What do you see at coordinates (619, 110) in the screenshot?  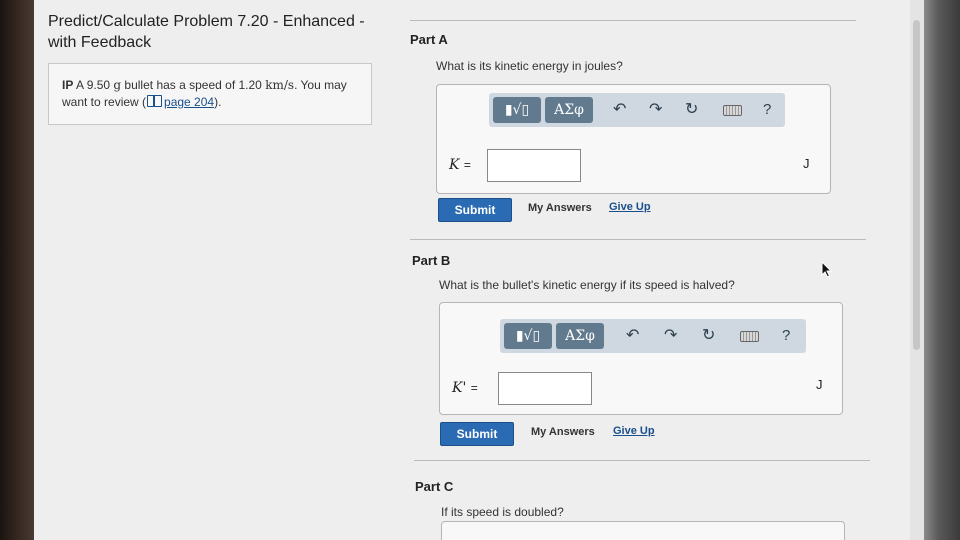 I see `part-a-undo-icon: ↶` at bounding box center [619, 110].